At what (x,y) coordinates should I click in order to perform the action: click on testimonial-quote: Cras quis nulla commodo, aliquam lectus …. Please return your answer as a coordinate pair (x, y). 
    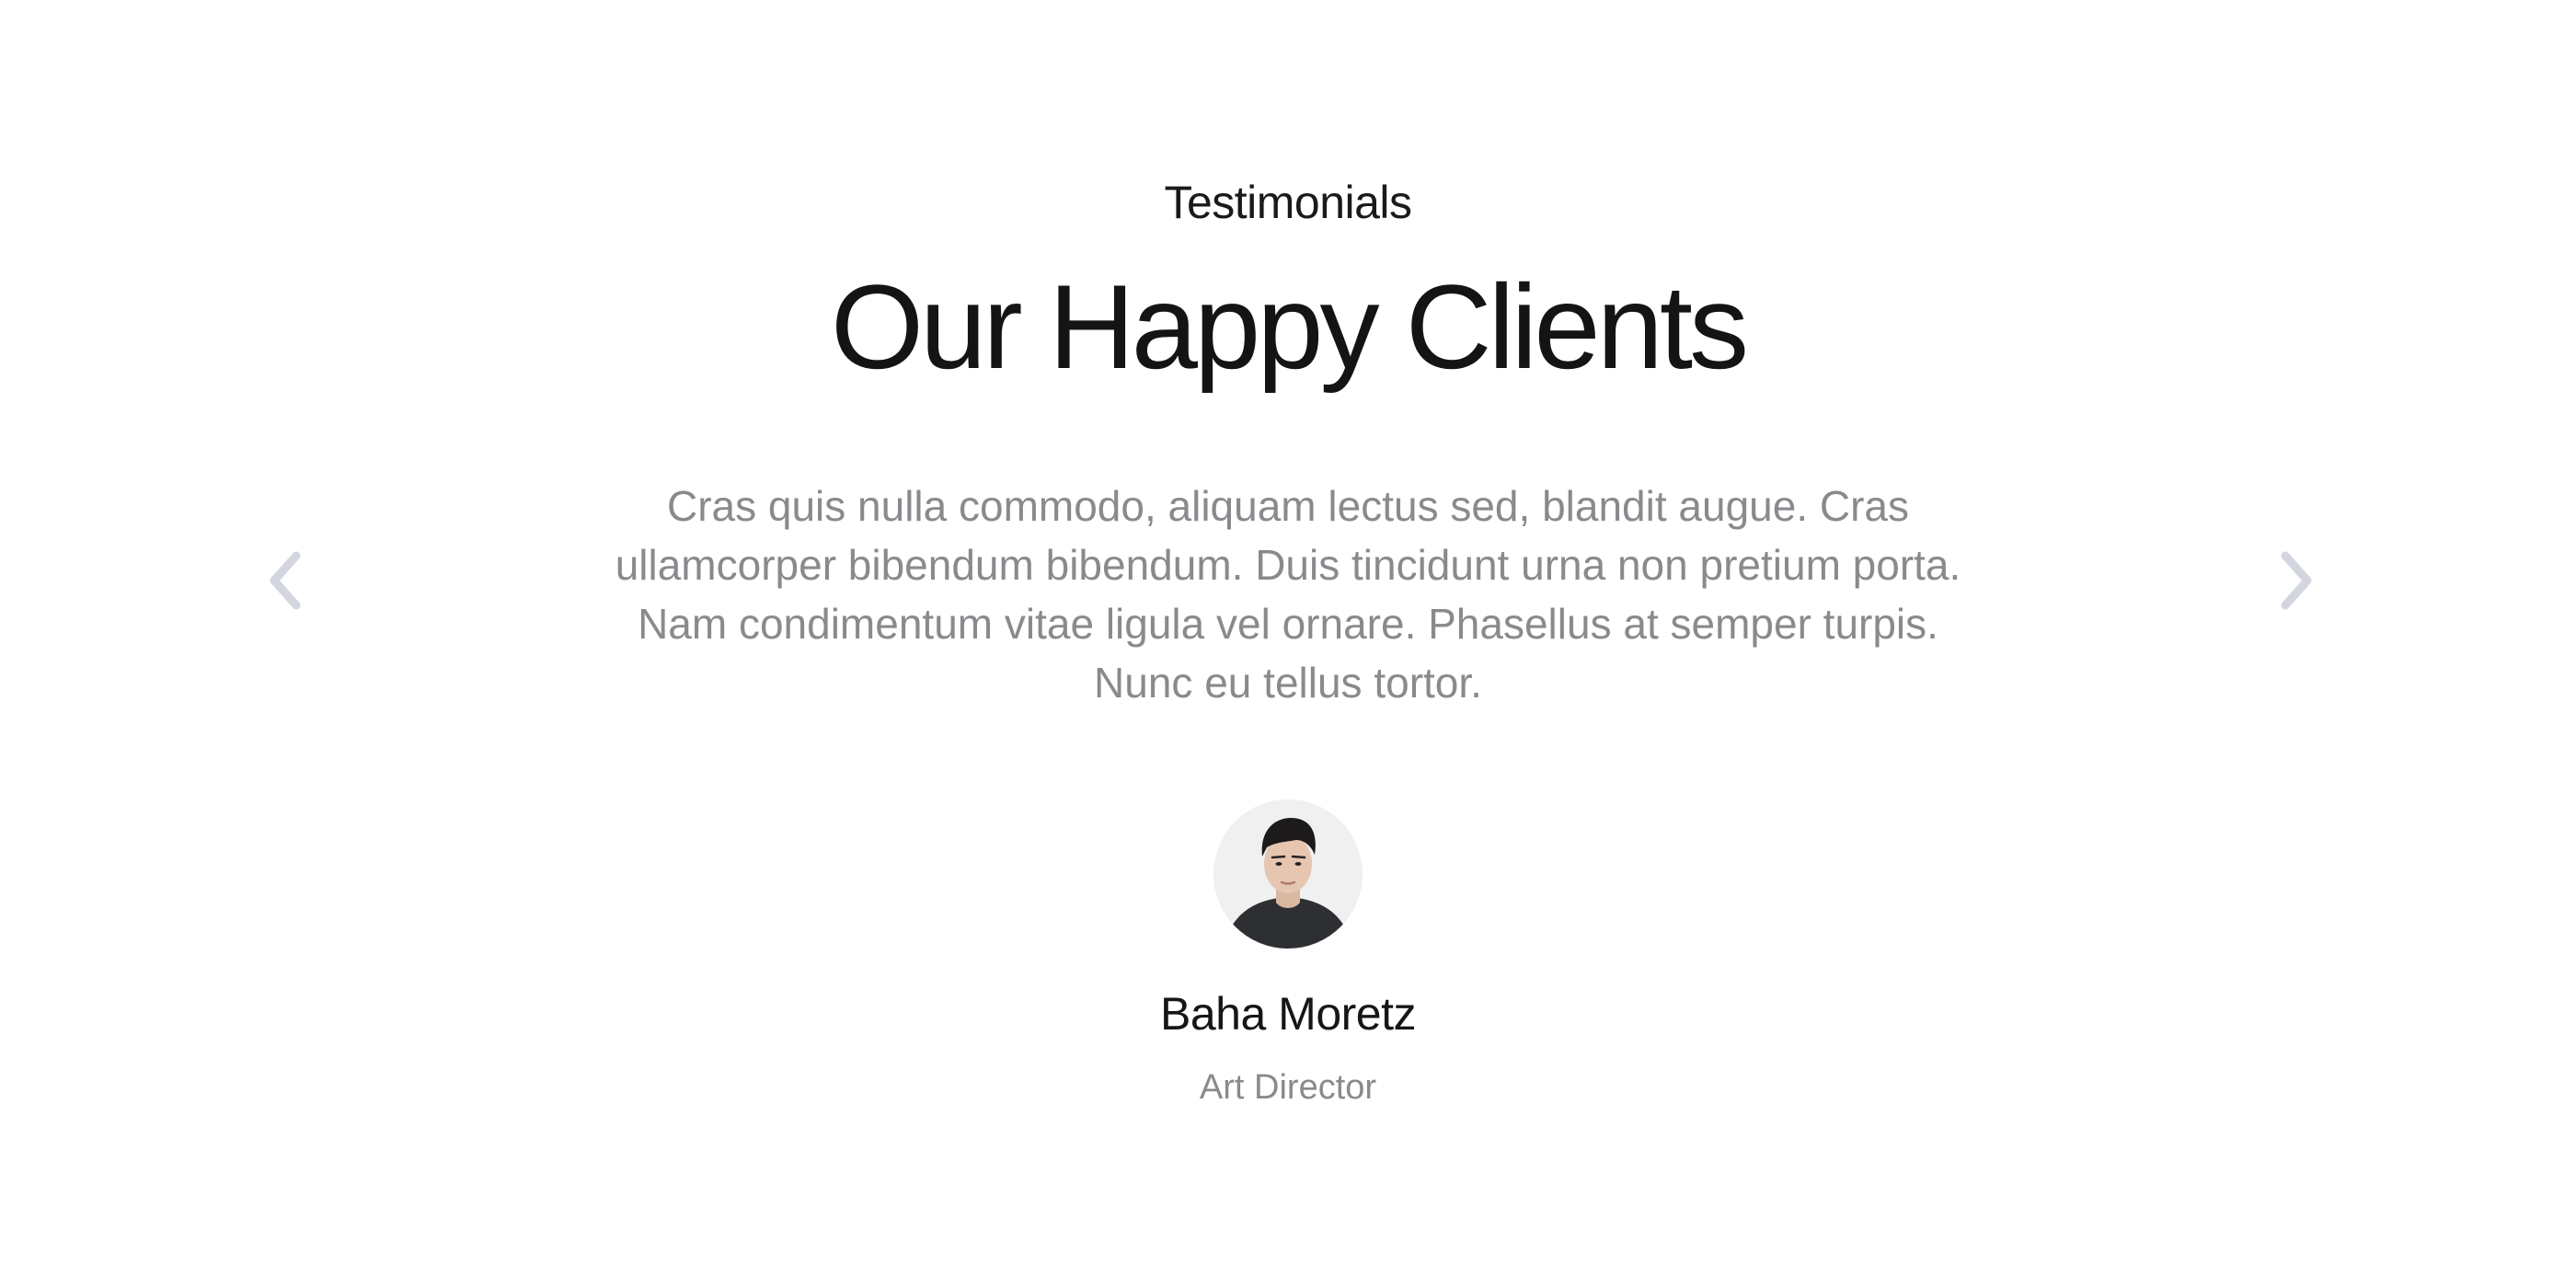
    Looking at the image, I should click on (1288, 594).